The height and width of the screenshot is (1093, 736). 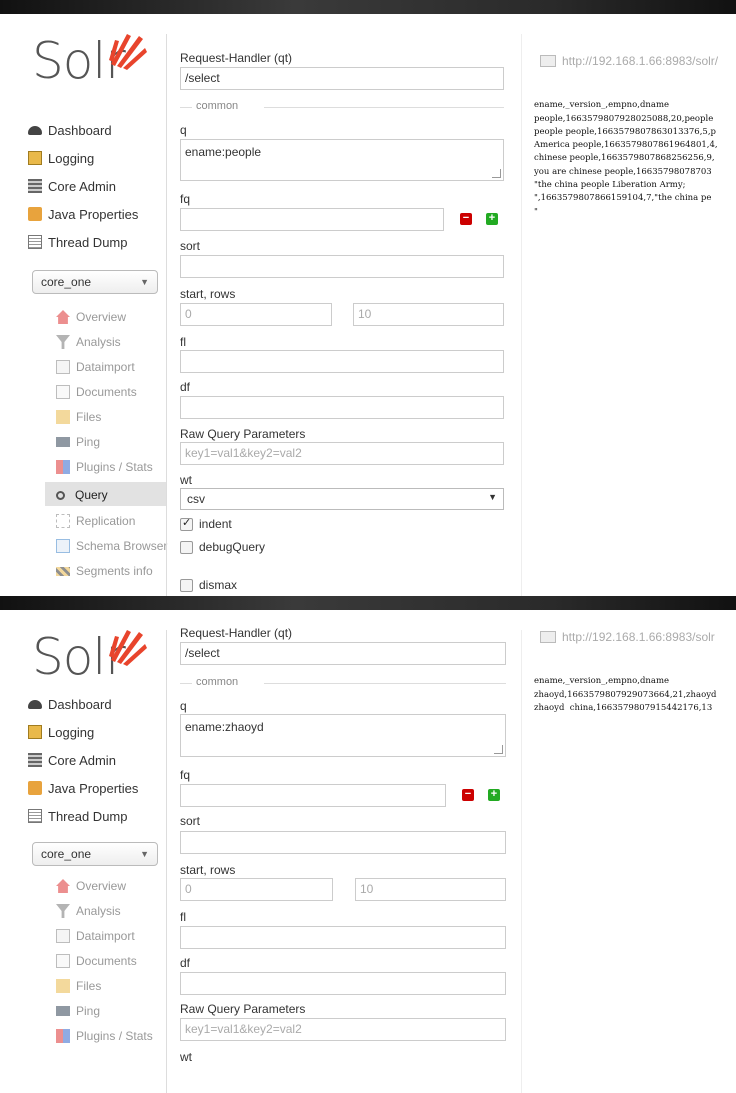 I want to click on request-url: http://192.168.1.66:8983/solr/, so click(x=629, y=61).